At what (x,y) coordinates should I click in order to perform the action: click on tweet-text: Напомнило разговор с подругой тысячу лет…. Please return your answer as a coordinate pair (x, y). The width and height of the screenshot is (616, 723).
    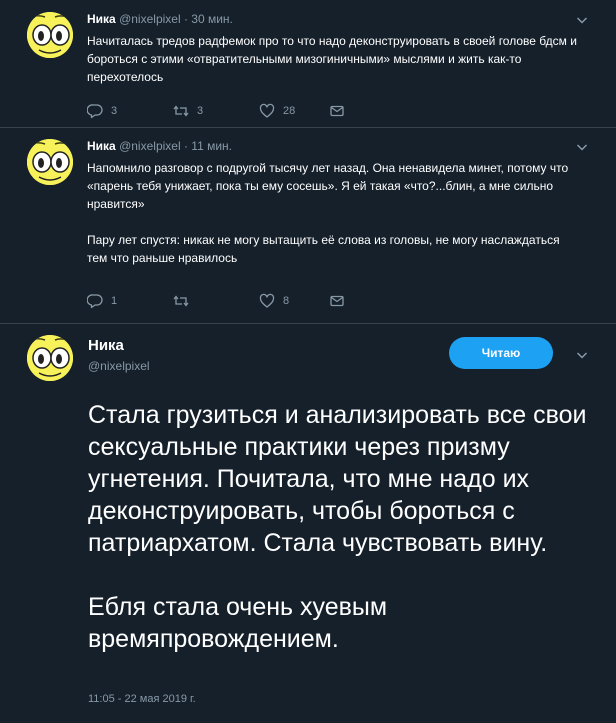
    Looking at the image, I should click on (332, 213).